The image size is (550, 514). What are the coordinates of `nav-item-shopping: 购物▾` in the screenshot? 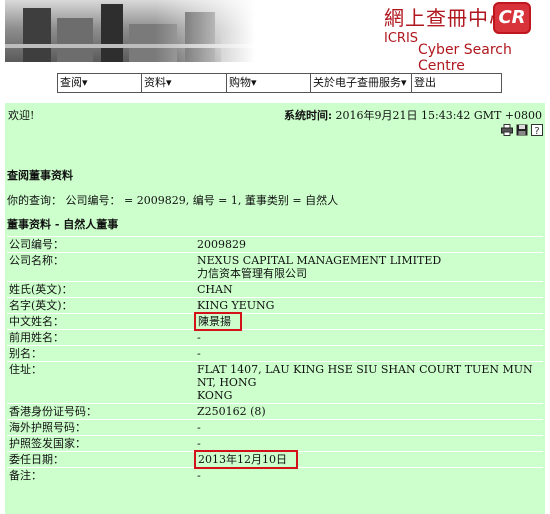 It's located at (269, 83).